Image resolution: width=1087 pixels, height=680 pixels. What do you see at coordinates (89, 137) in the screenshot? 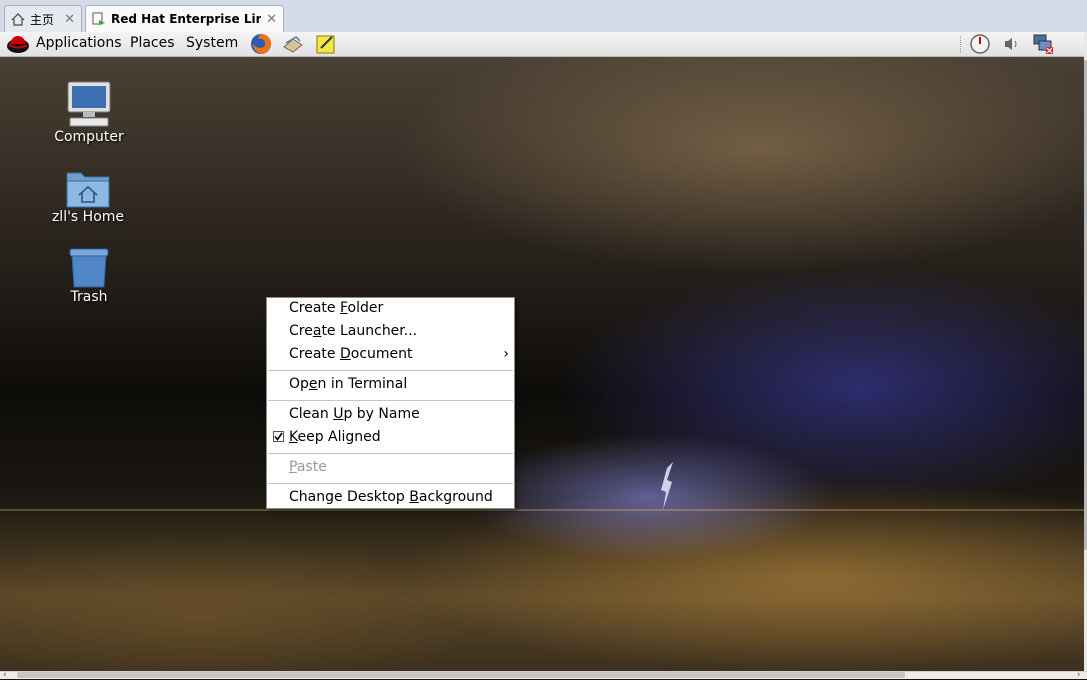
I see `desktop-icon-label: Computer` at bounding box center [89, 137].